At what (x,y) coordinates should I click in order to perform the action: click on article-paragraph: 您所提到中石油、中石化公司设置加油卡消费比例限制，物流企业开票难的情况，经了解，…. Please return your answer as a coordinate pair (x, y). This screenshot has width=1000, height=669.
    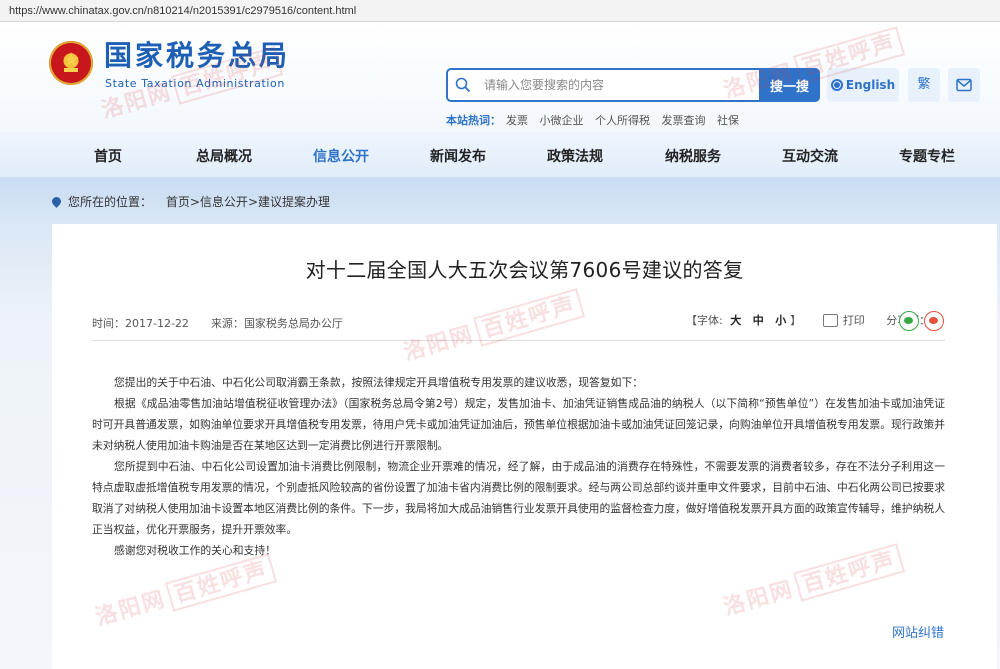
    Looking at the image, I should click on (518, 498).